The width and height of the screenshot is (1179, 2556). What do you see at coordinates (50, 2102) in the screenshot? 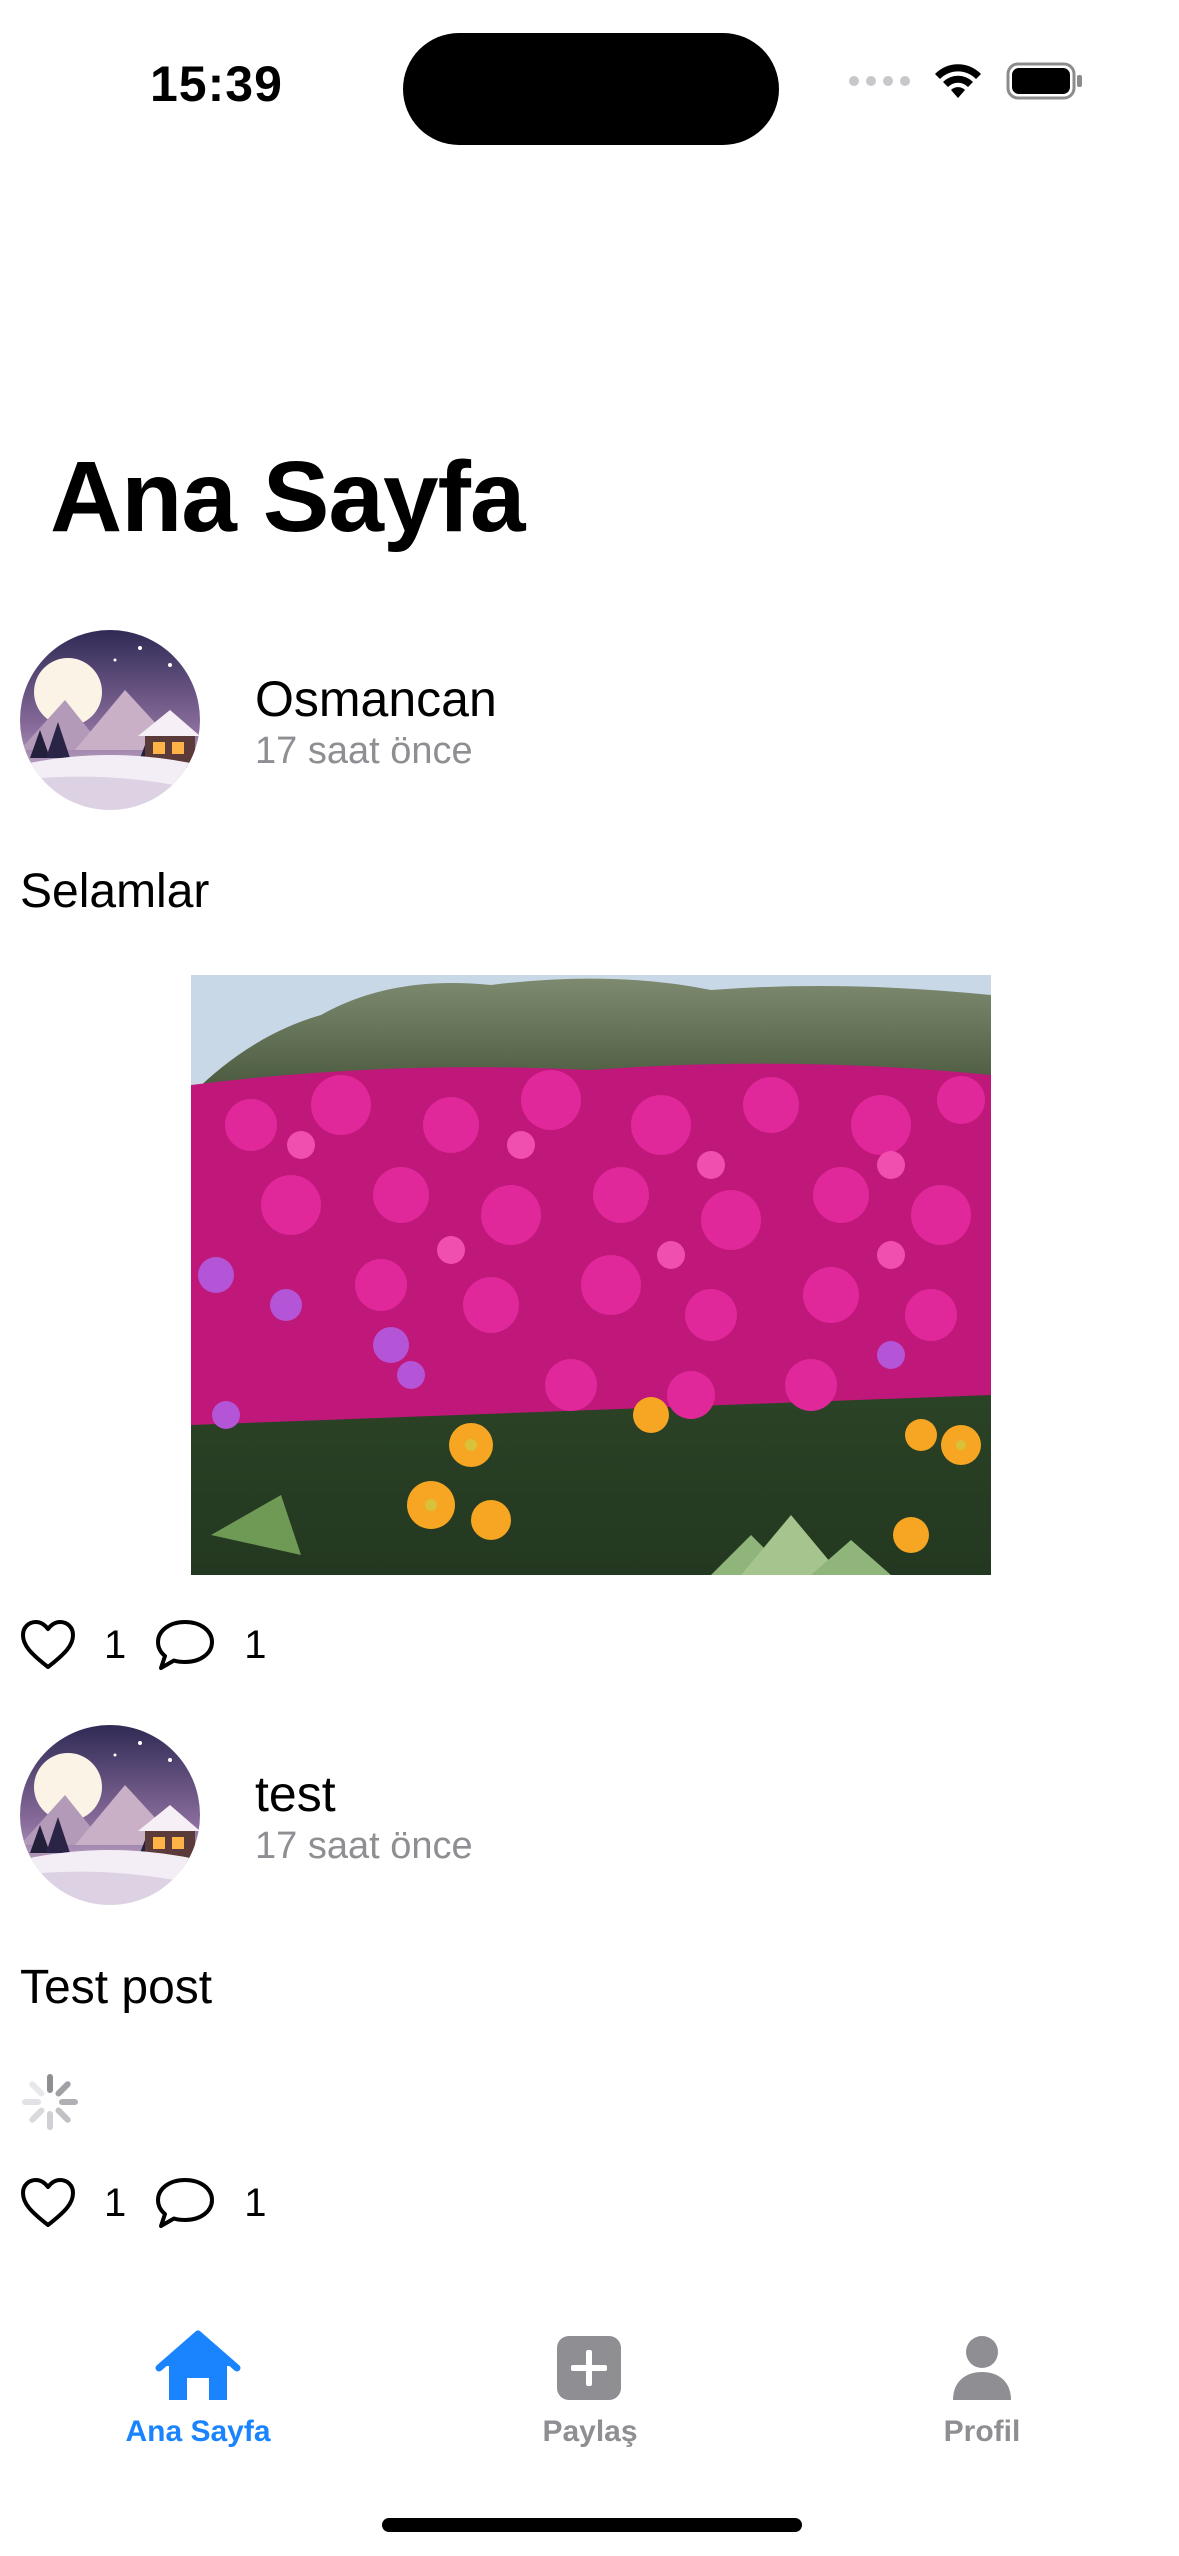
I see `loading-spinner-icon` at bounding box center [50, 2102].